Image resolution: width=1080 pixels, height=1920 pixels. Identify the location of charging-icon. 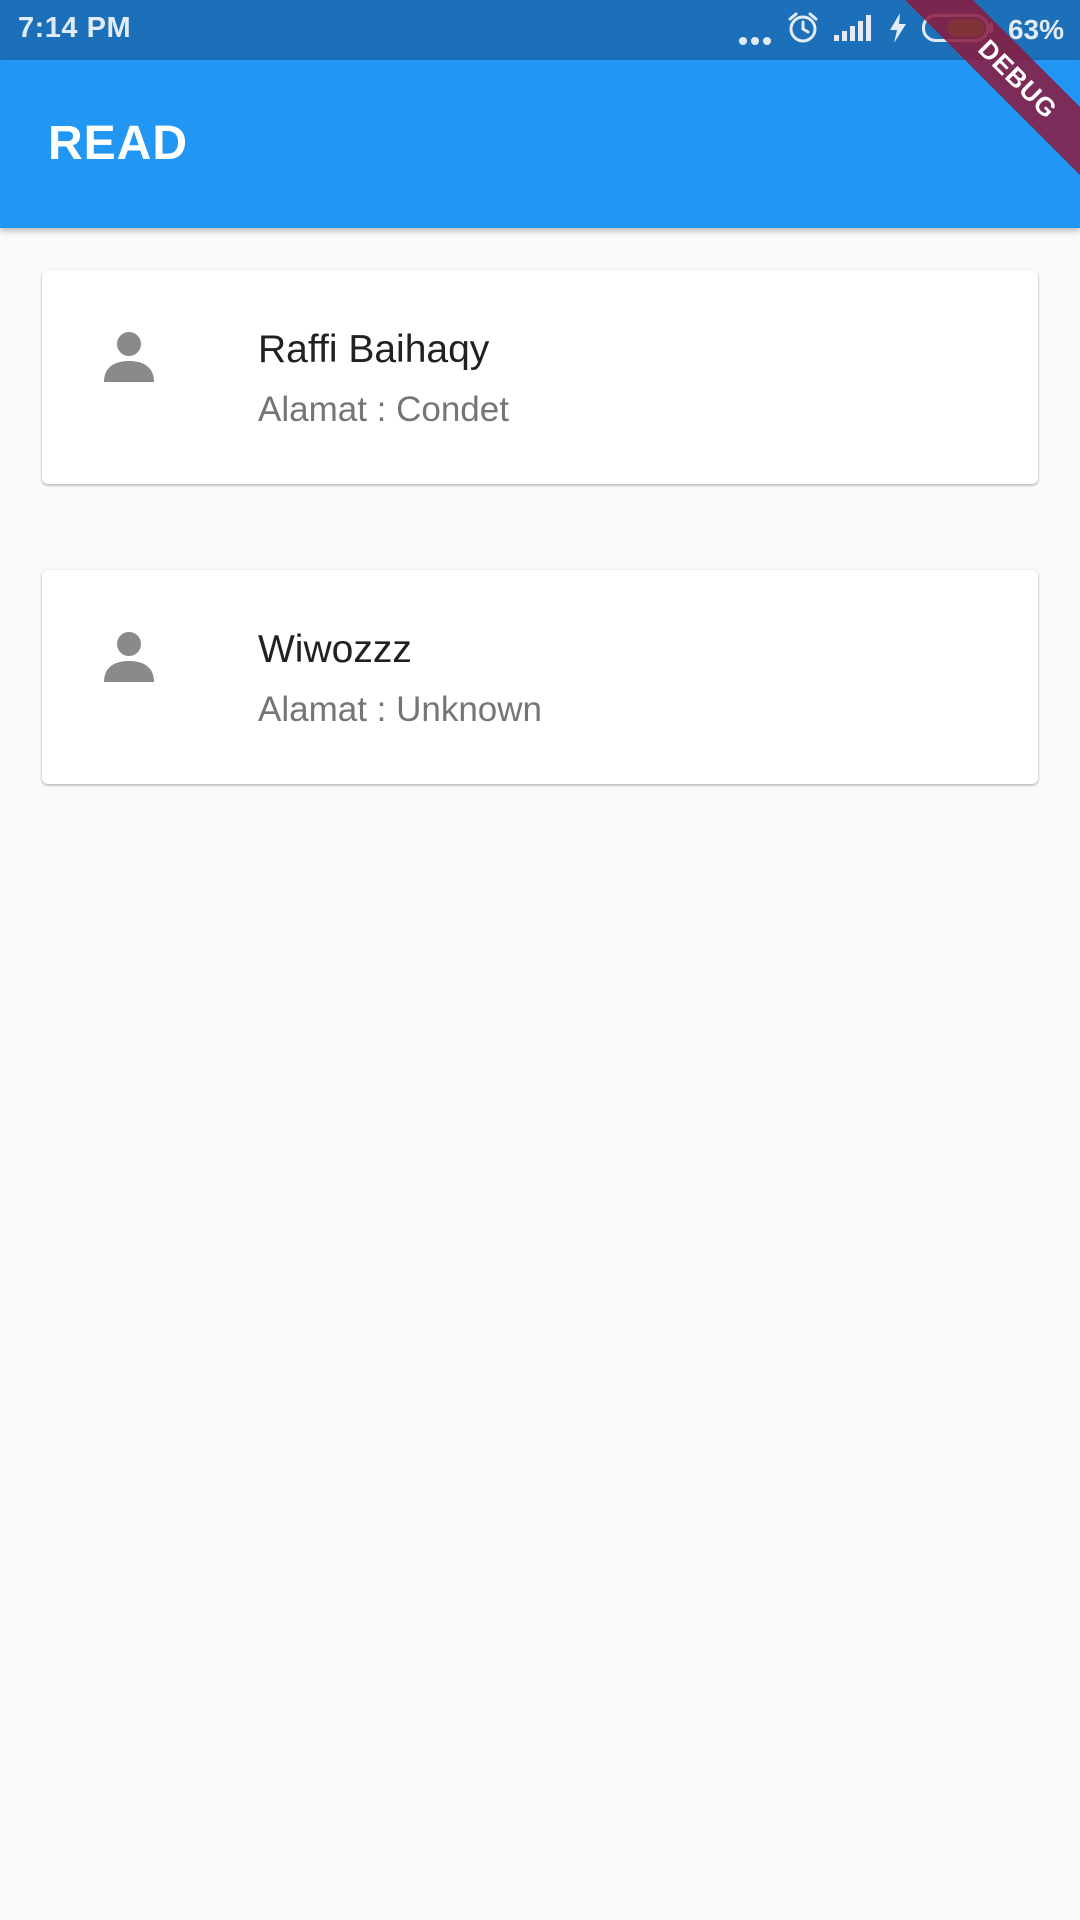
(898, 30).